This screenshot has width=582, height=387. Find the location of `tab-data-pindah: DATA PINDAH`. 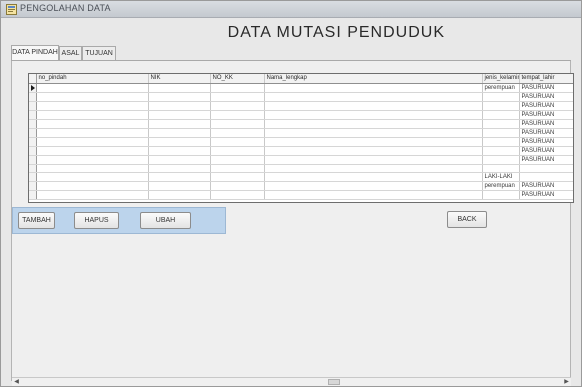

tab-data-pindah: DATA PINDAH is located at coordinates (35, 53).